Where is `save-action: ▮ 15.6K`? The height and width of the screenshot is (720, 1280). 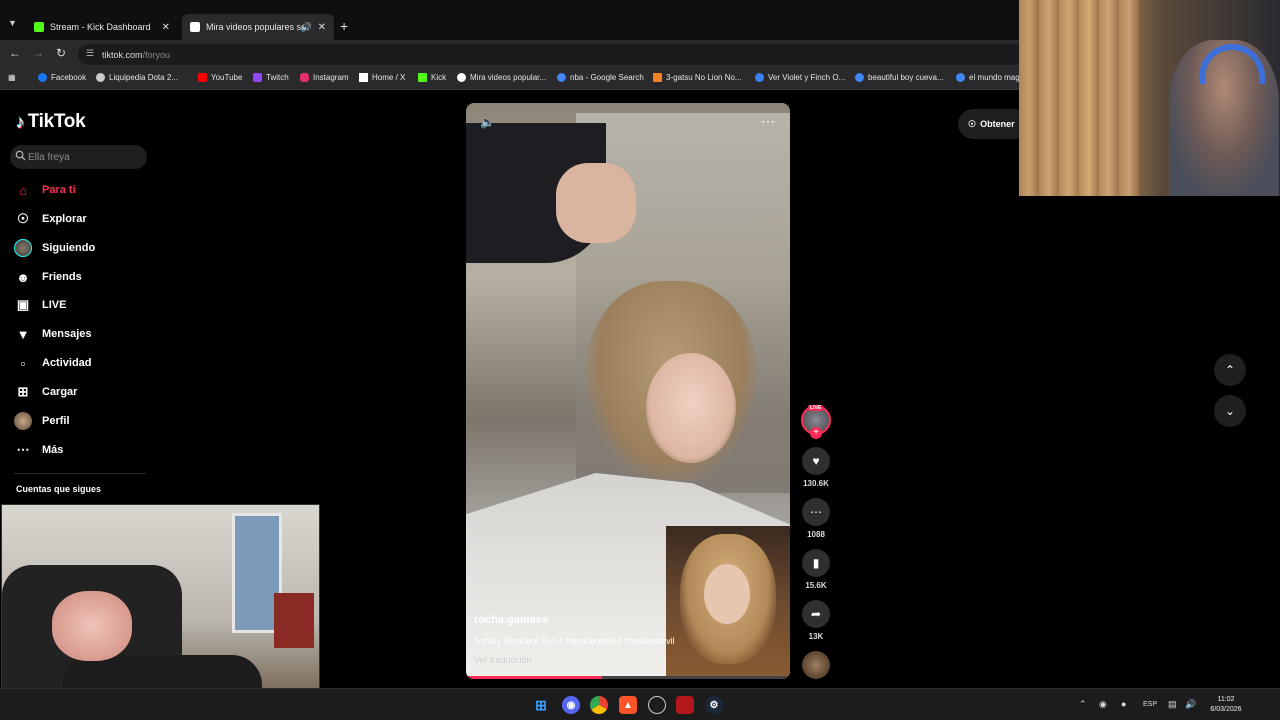
save-action: ▮ 15.6K is located at coordinates (816, 569).